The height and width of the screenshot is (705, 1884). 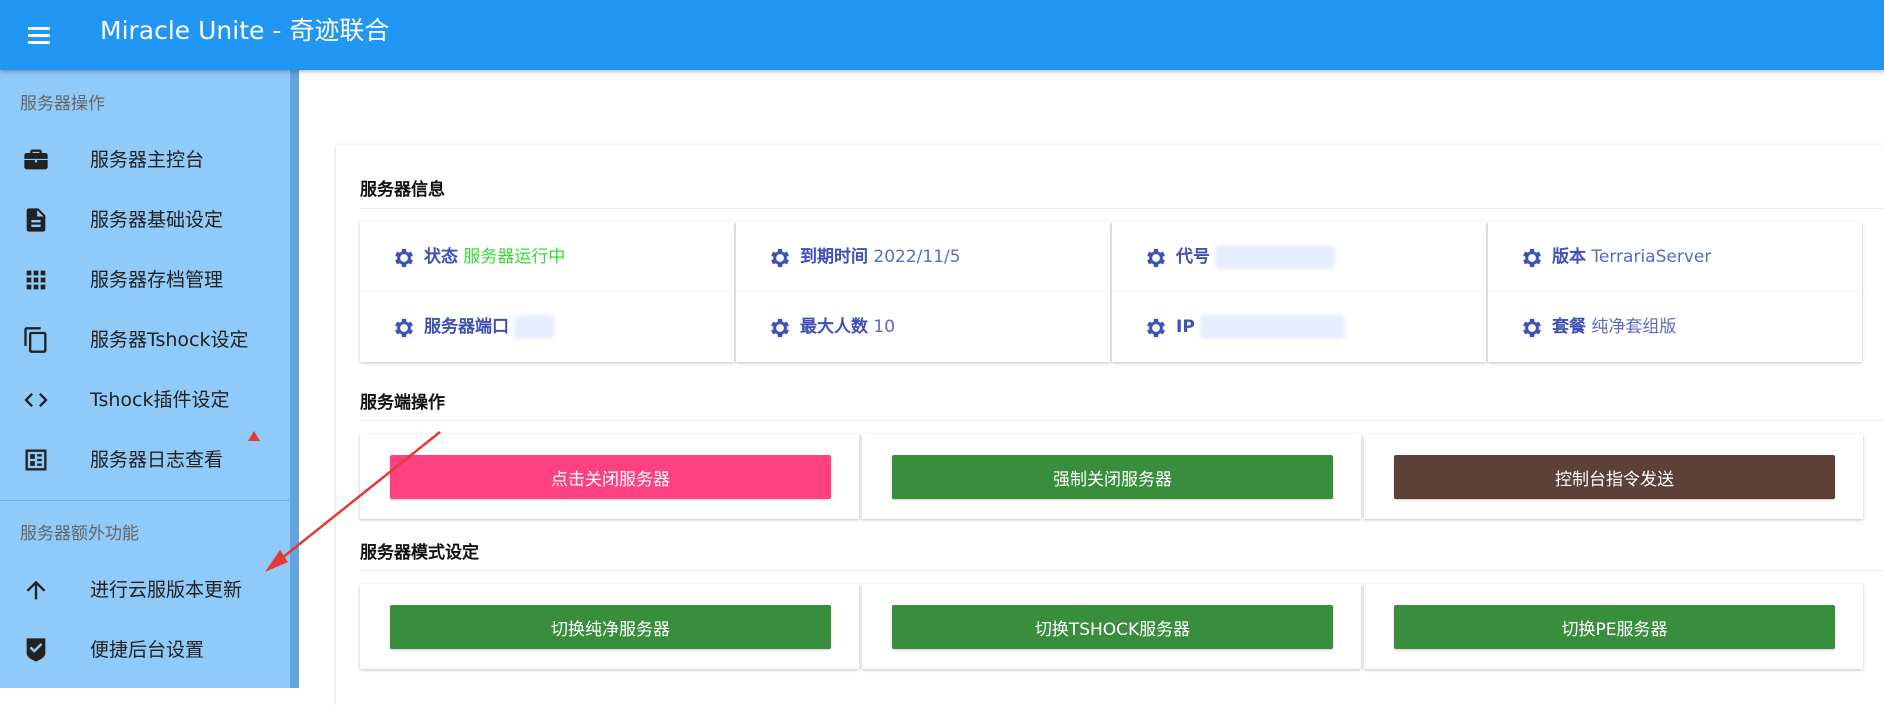 I want to click on sidebar-item-plugin-settings: Tshock插件设定, so click(x=145, y=400).